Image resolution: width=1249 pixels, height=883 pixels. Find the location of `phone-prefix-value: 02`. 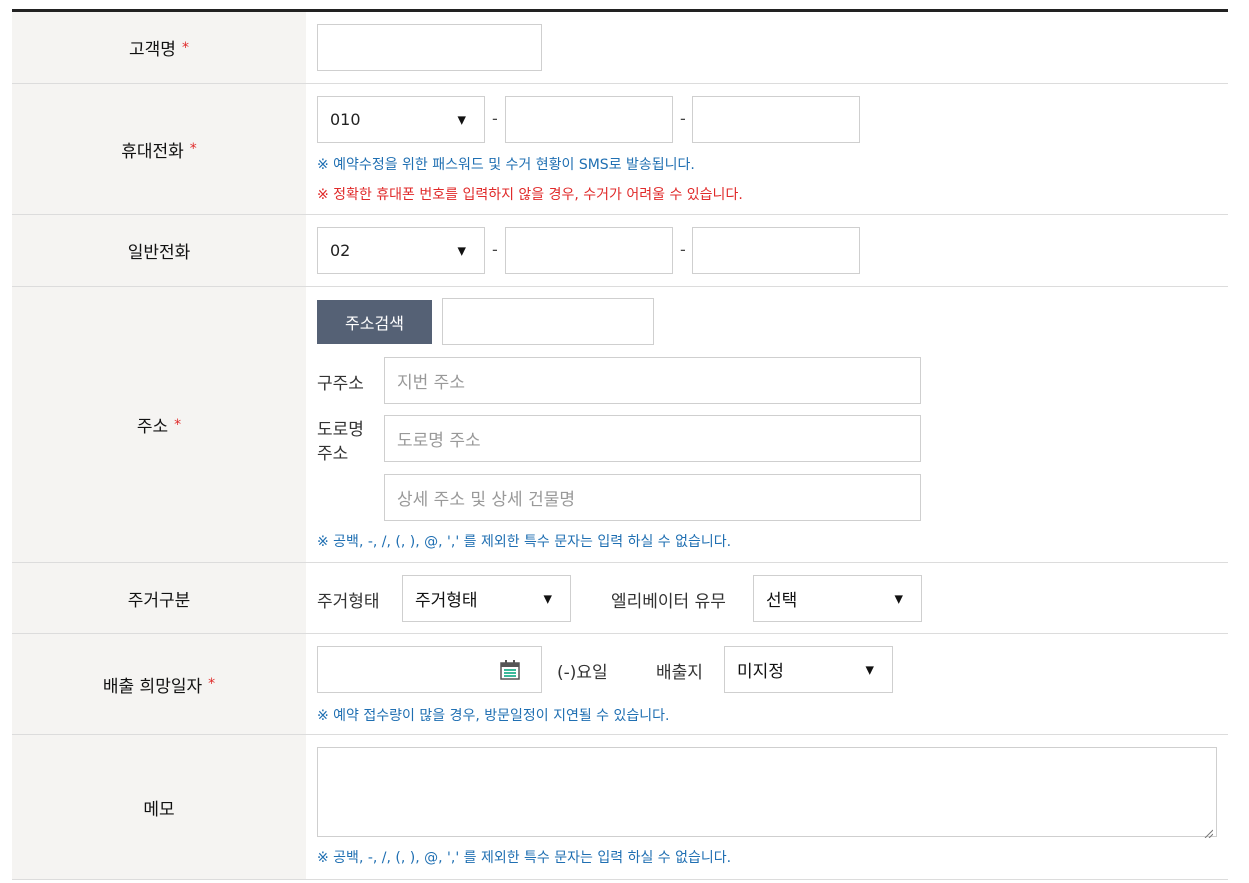

phone-prefix-value: 02 is located at coordinates (340, 250).